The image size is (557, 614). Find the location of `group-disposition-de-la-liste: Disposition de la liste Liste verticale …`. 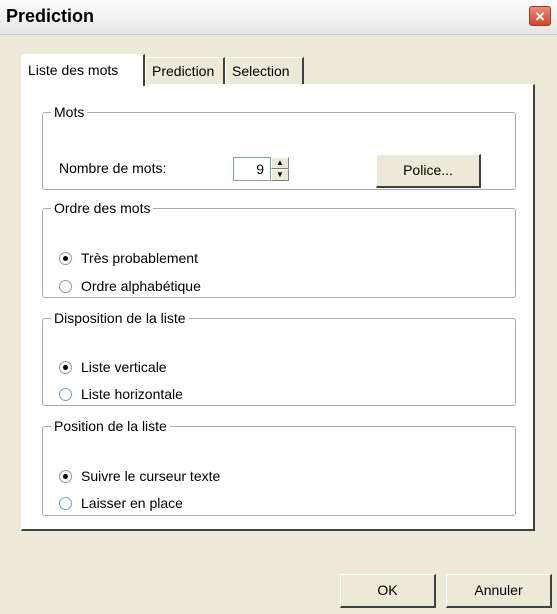

group-disposition-de-la-liste: Disposition de la liste Liste verticale … is located at coordinates (279, 358).